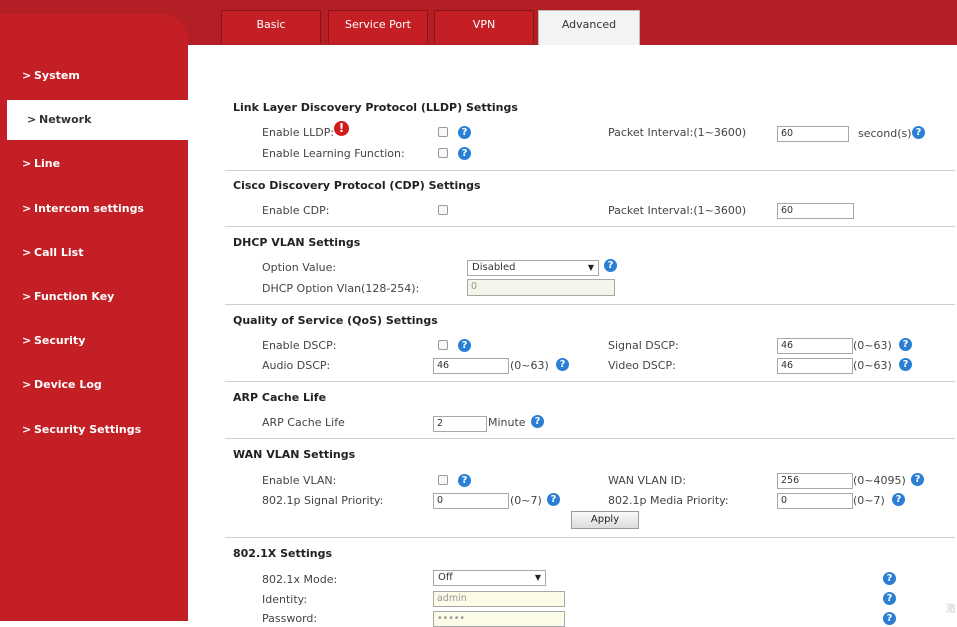 The width and height of the screenshot is (957, 627). I want to click on enable-cdp-checkbox, so click(443, 210).